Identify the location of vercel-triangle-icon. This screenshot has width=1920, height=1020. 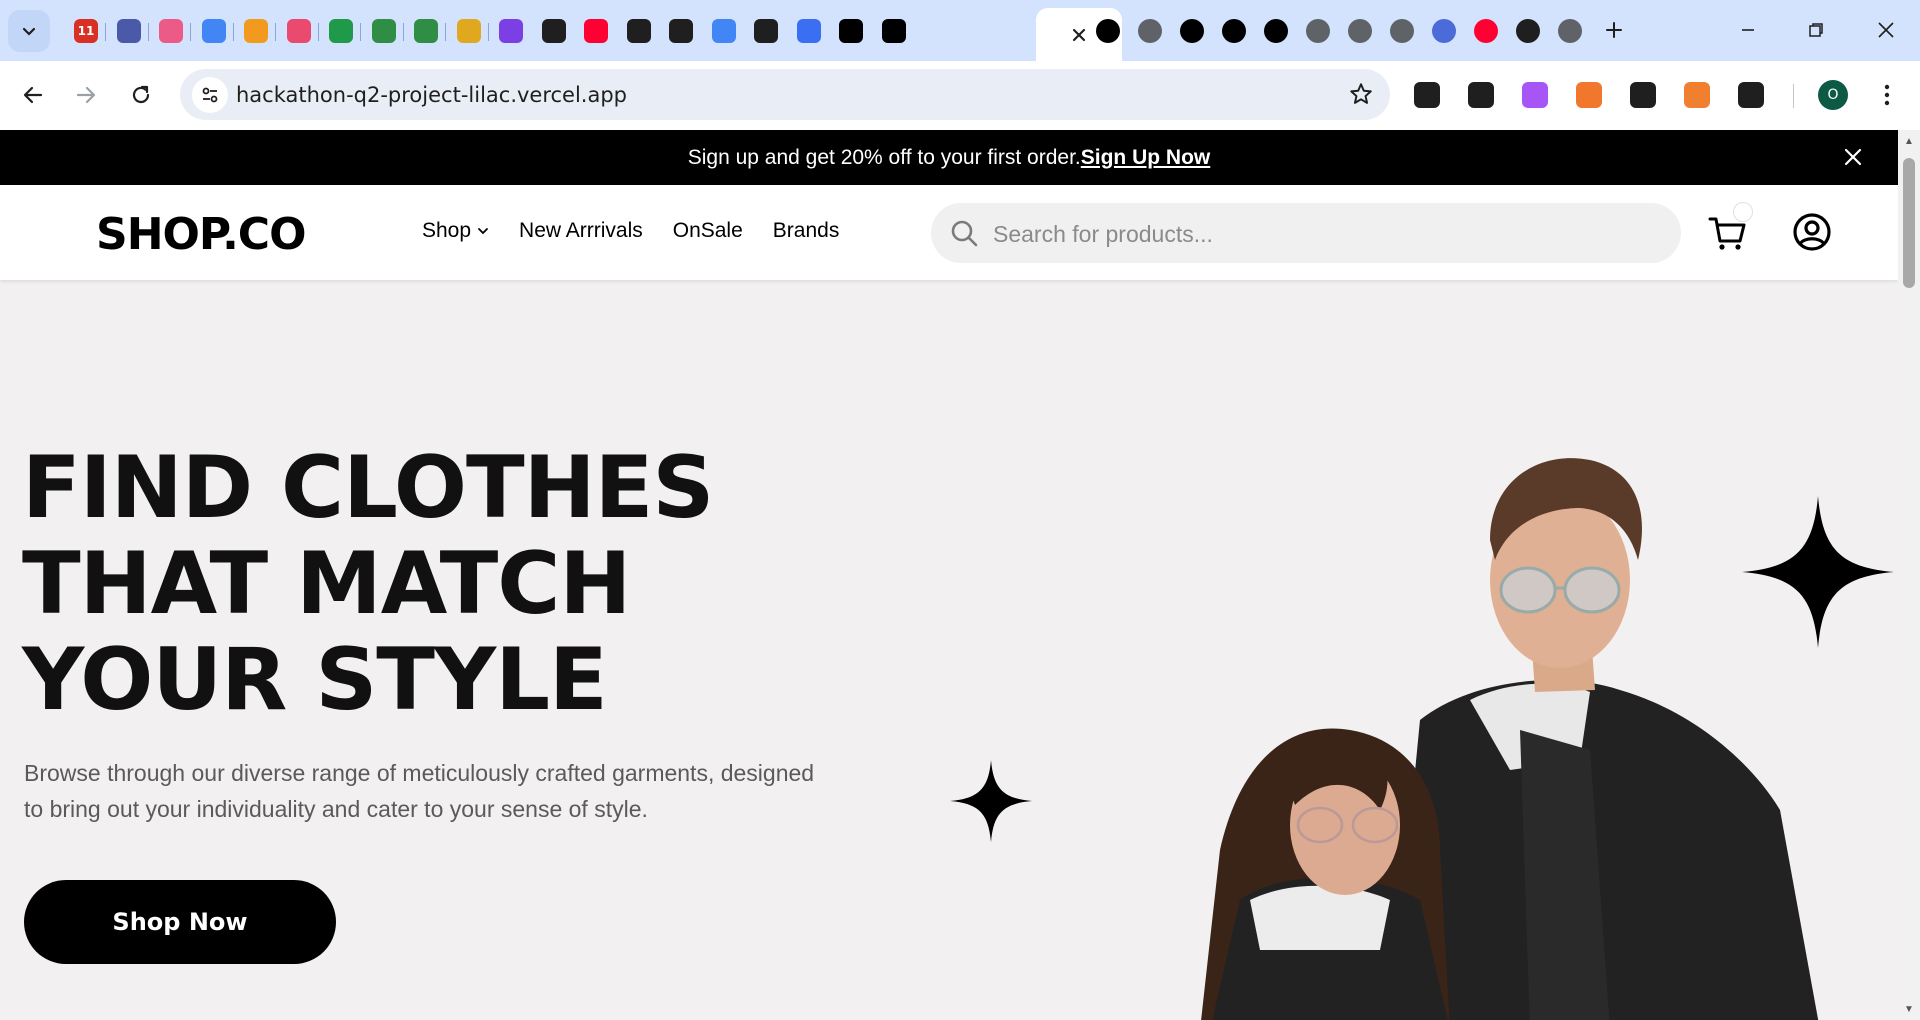
(893, 31).